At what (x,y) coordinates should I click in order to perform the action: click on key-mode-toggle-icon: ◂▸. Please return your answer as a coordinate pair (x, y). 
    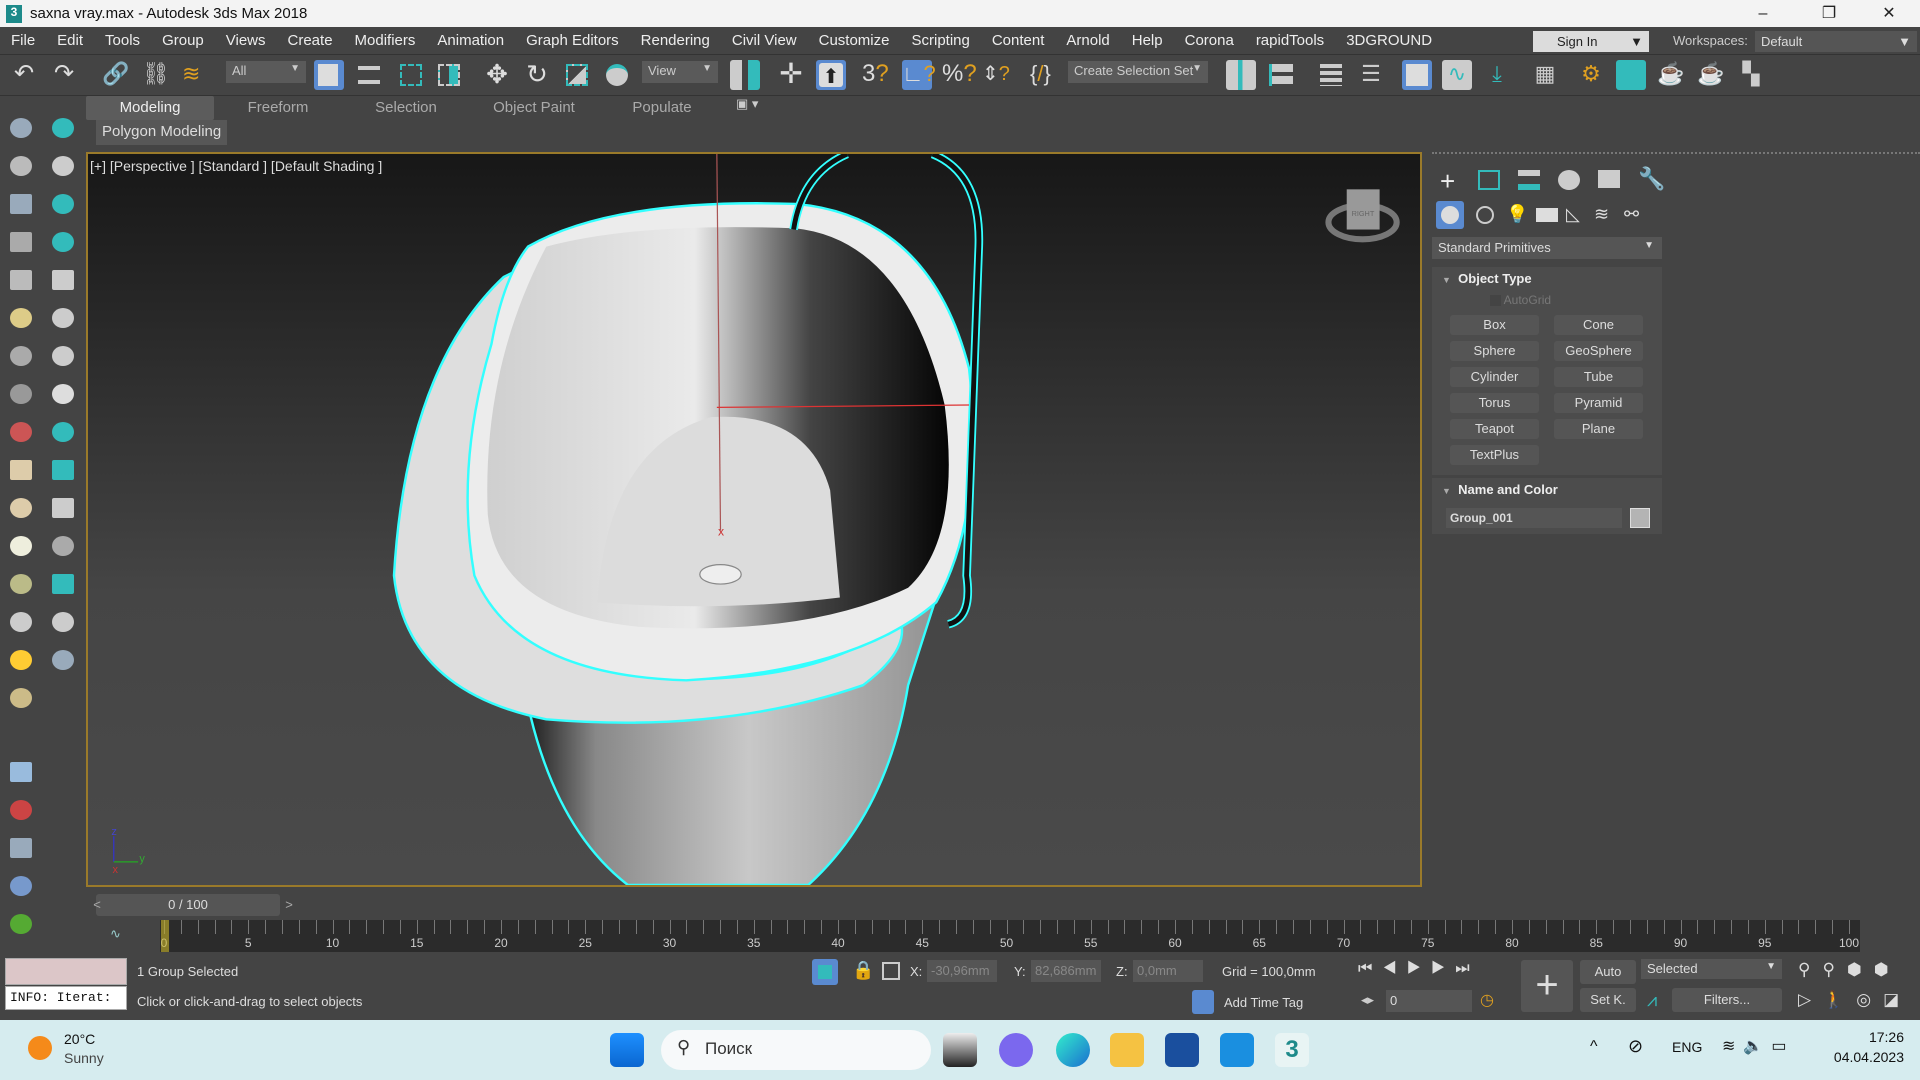
    Looking at the image, I should click on (1367, 1000).